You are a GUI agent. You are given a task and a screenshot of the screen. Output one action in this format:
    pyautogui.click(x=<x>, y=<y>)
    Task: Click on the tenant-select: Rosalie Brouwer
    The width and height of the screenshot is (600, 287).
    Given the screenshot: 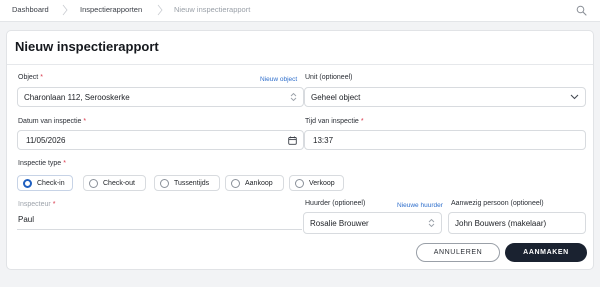 What is the action you would take?
    pyautogui.click(x=372, y=223)
    